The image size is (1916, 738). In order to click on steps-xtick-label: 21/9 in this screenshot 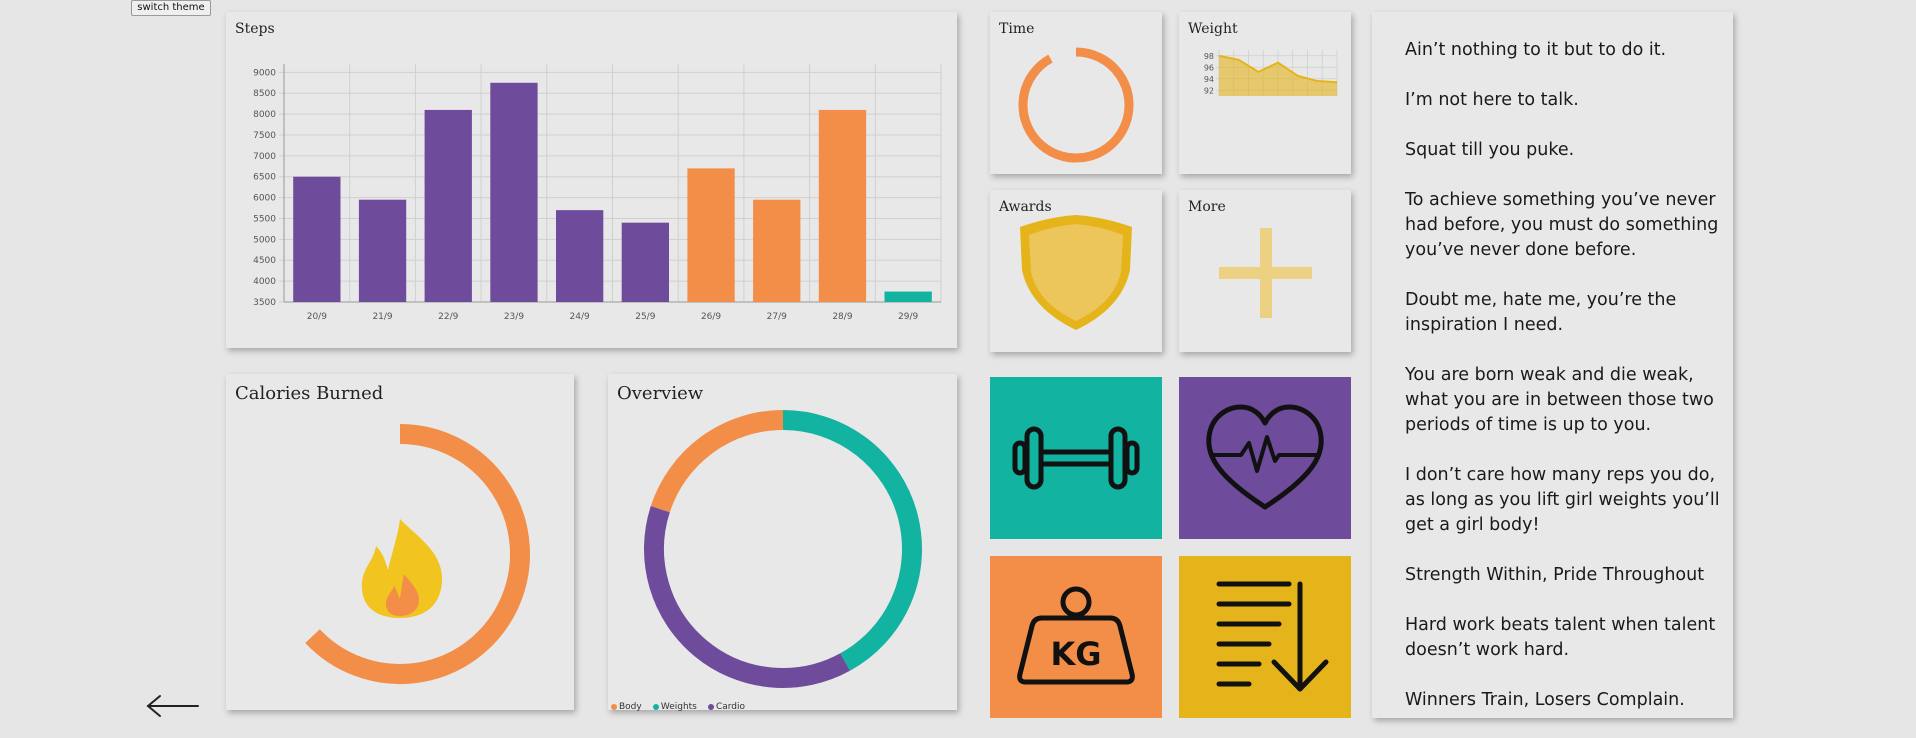, I will do `click(382, 317)`.